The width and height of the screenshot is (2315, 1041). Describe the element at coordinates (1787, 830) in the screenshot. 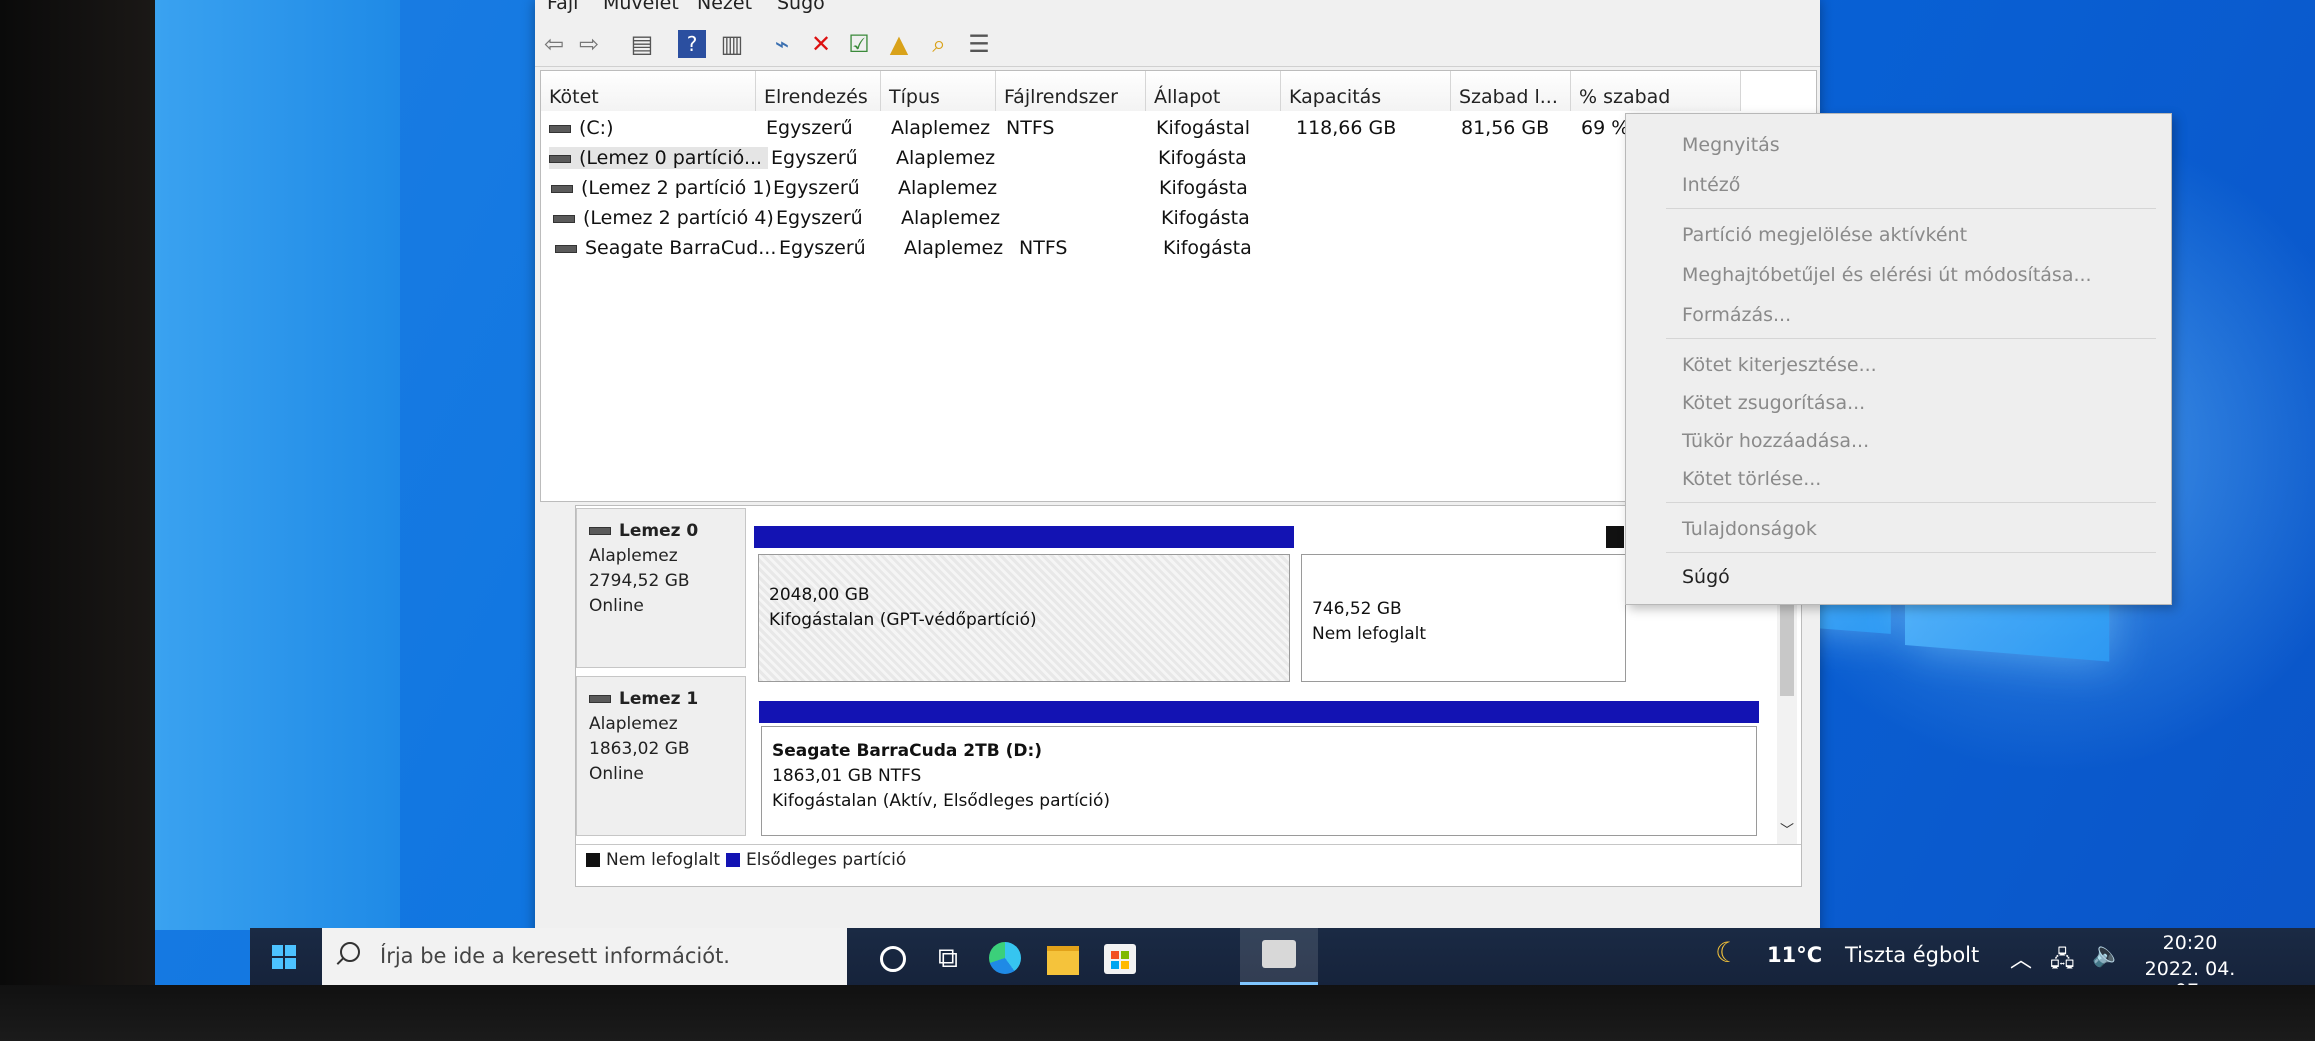

I see `scroll-down-icon: ﹀` at that location.